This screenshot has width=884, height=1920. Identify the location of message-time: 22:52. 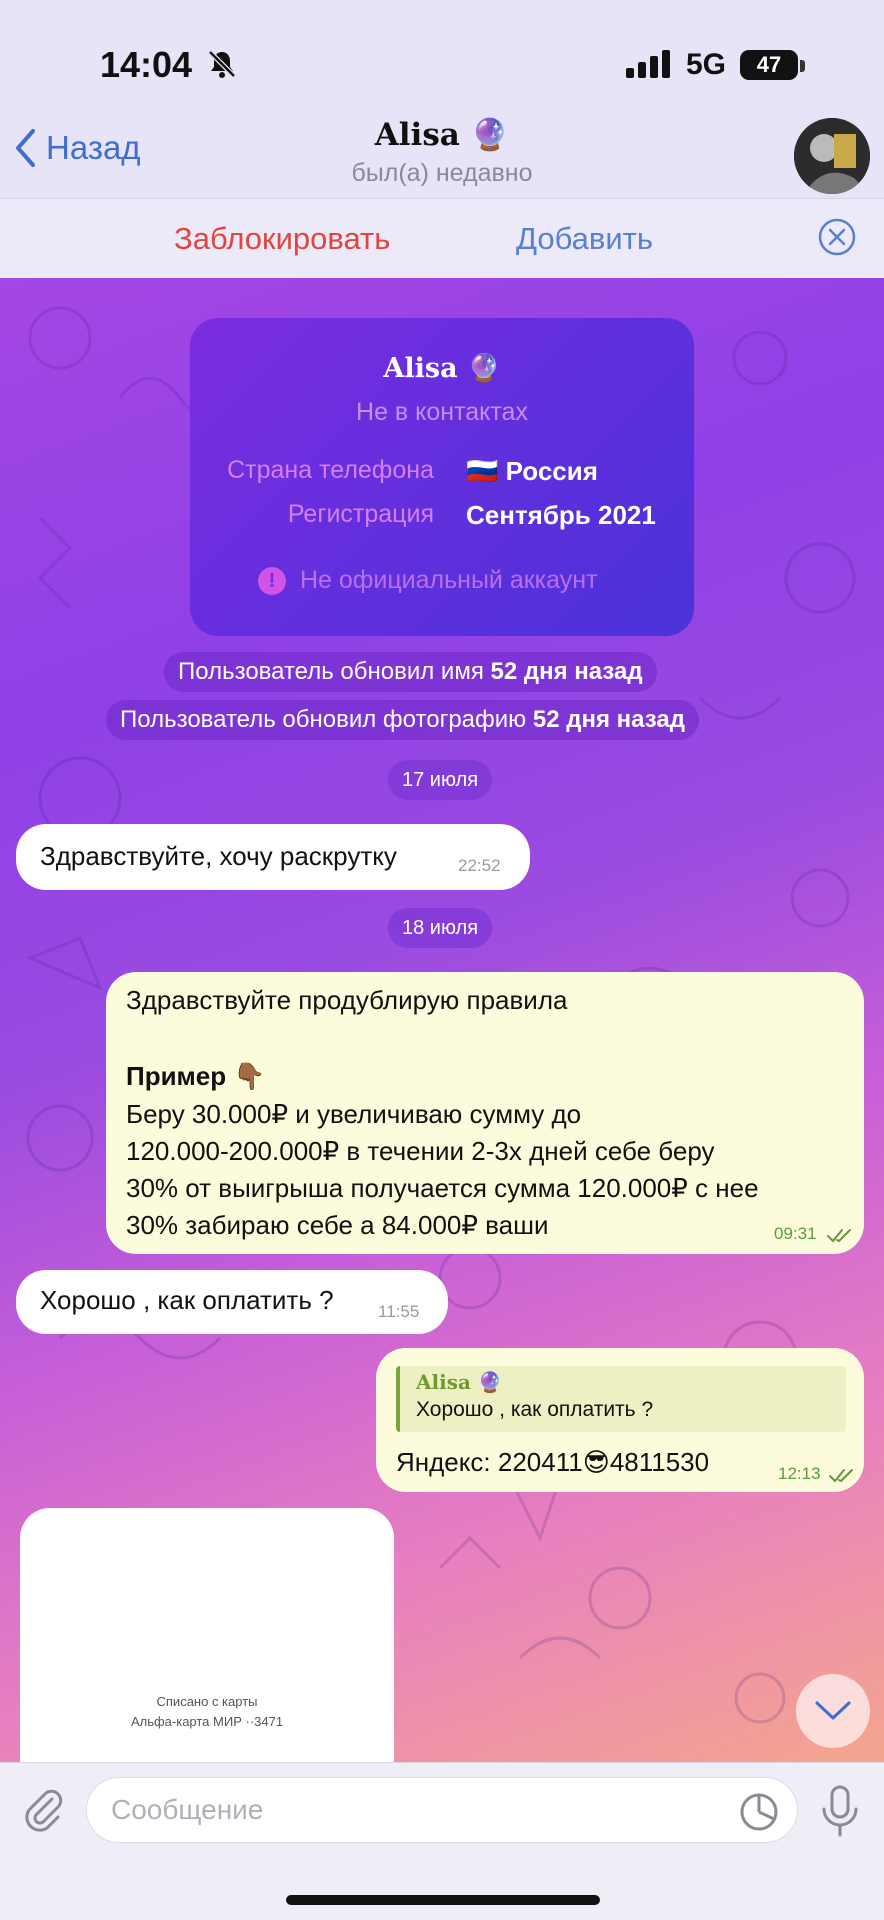
(479, 865).